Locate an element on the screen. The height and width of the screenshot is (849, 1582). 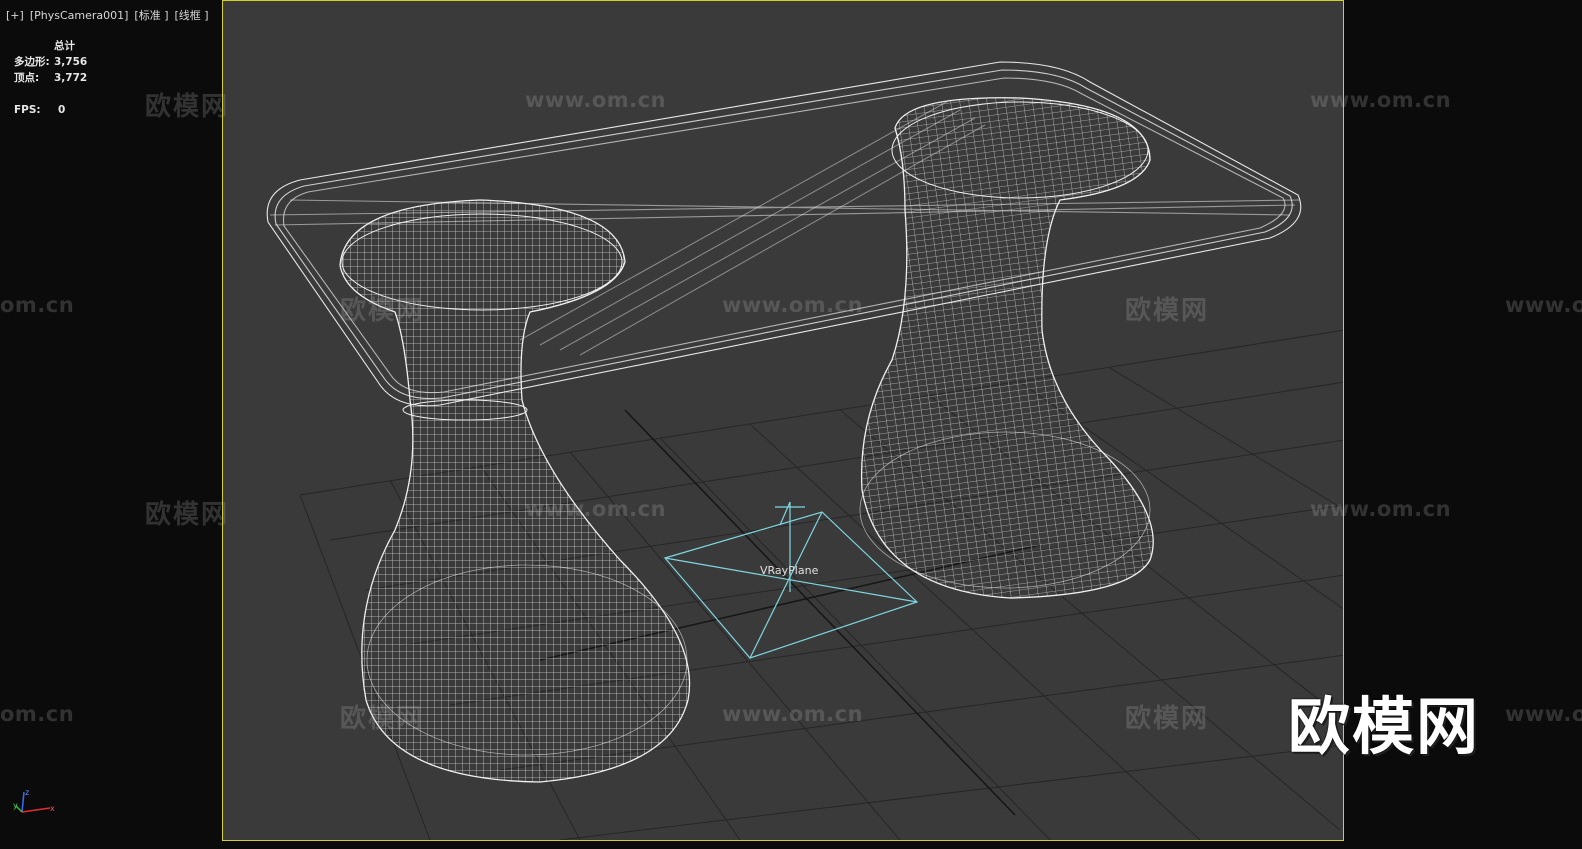
axis-x-label: x is located at coordinates (52, 808).